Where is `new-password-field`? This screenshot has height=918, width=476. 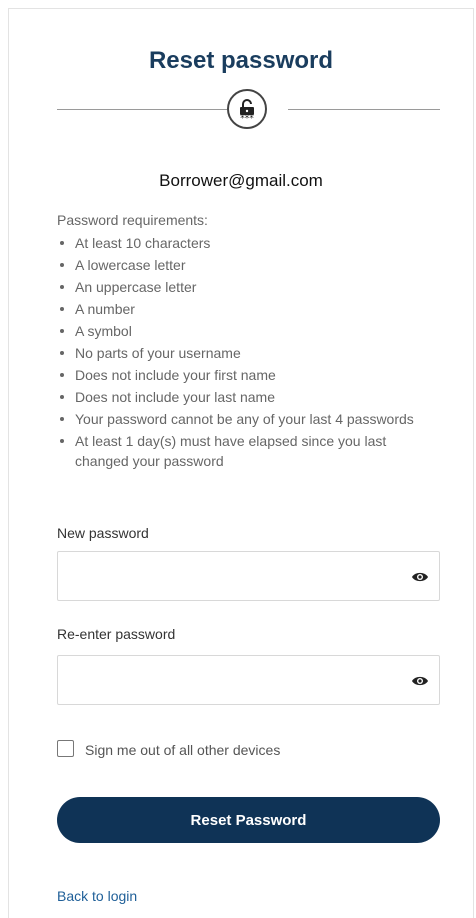 new-password-field is located at coordinates (248, 576).